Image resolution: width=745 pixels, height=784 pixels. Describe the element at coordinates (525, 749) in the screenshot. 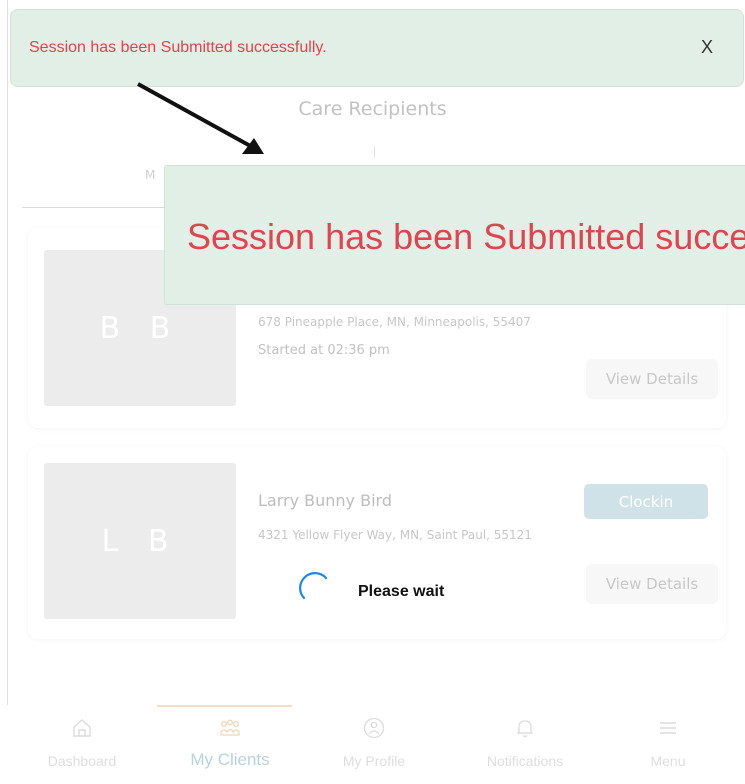

I see `nav-item-notifications: Notifications` at that location.